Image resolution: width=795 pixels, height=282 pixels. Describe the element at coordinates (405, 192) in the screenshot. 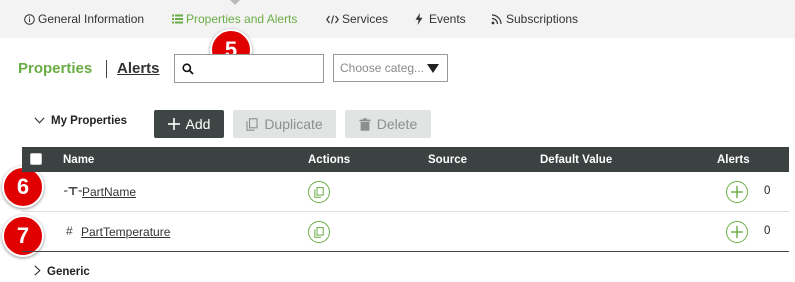

I see `table-row: PartName 0` at that location.